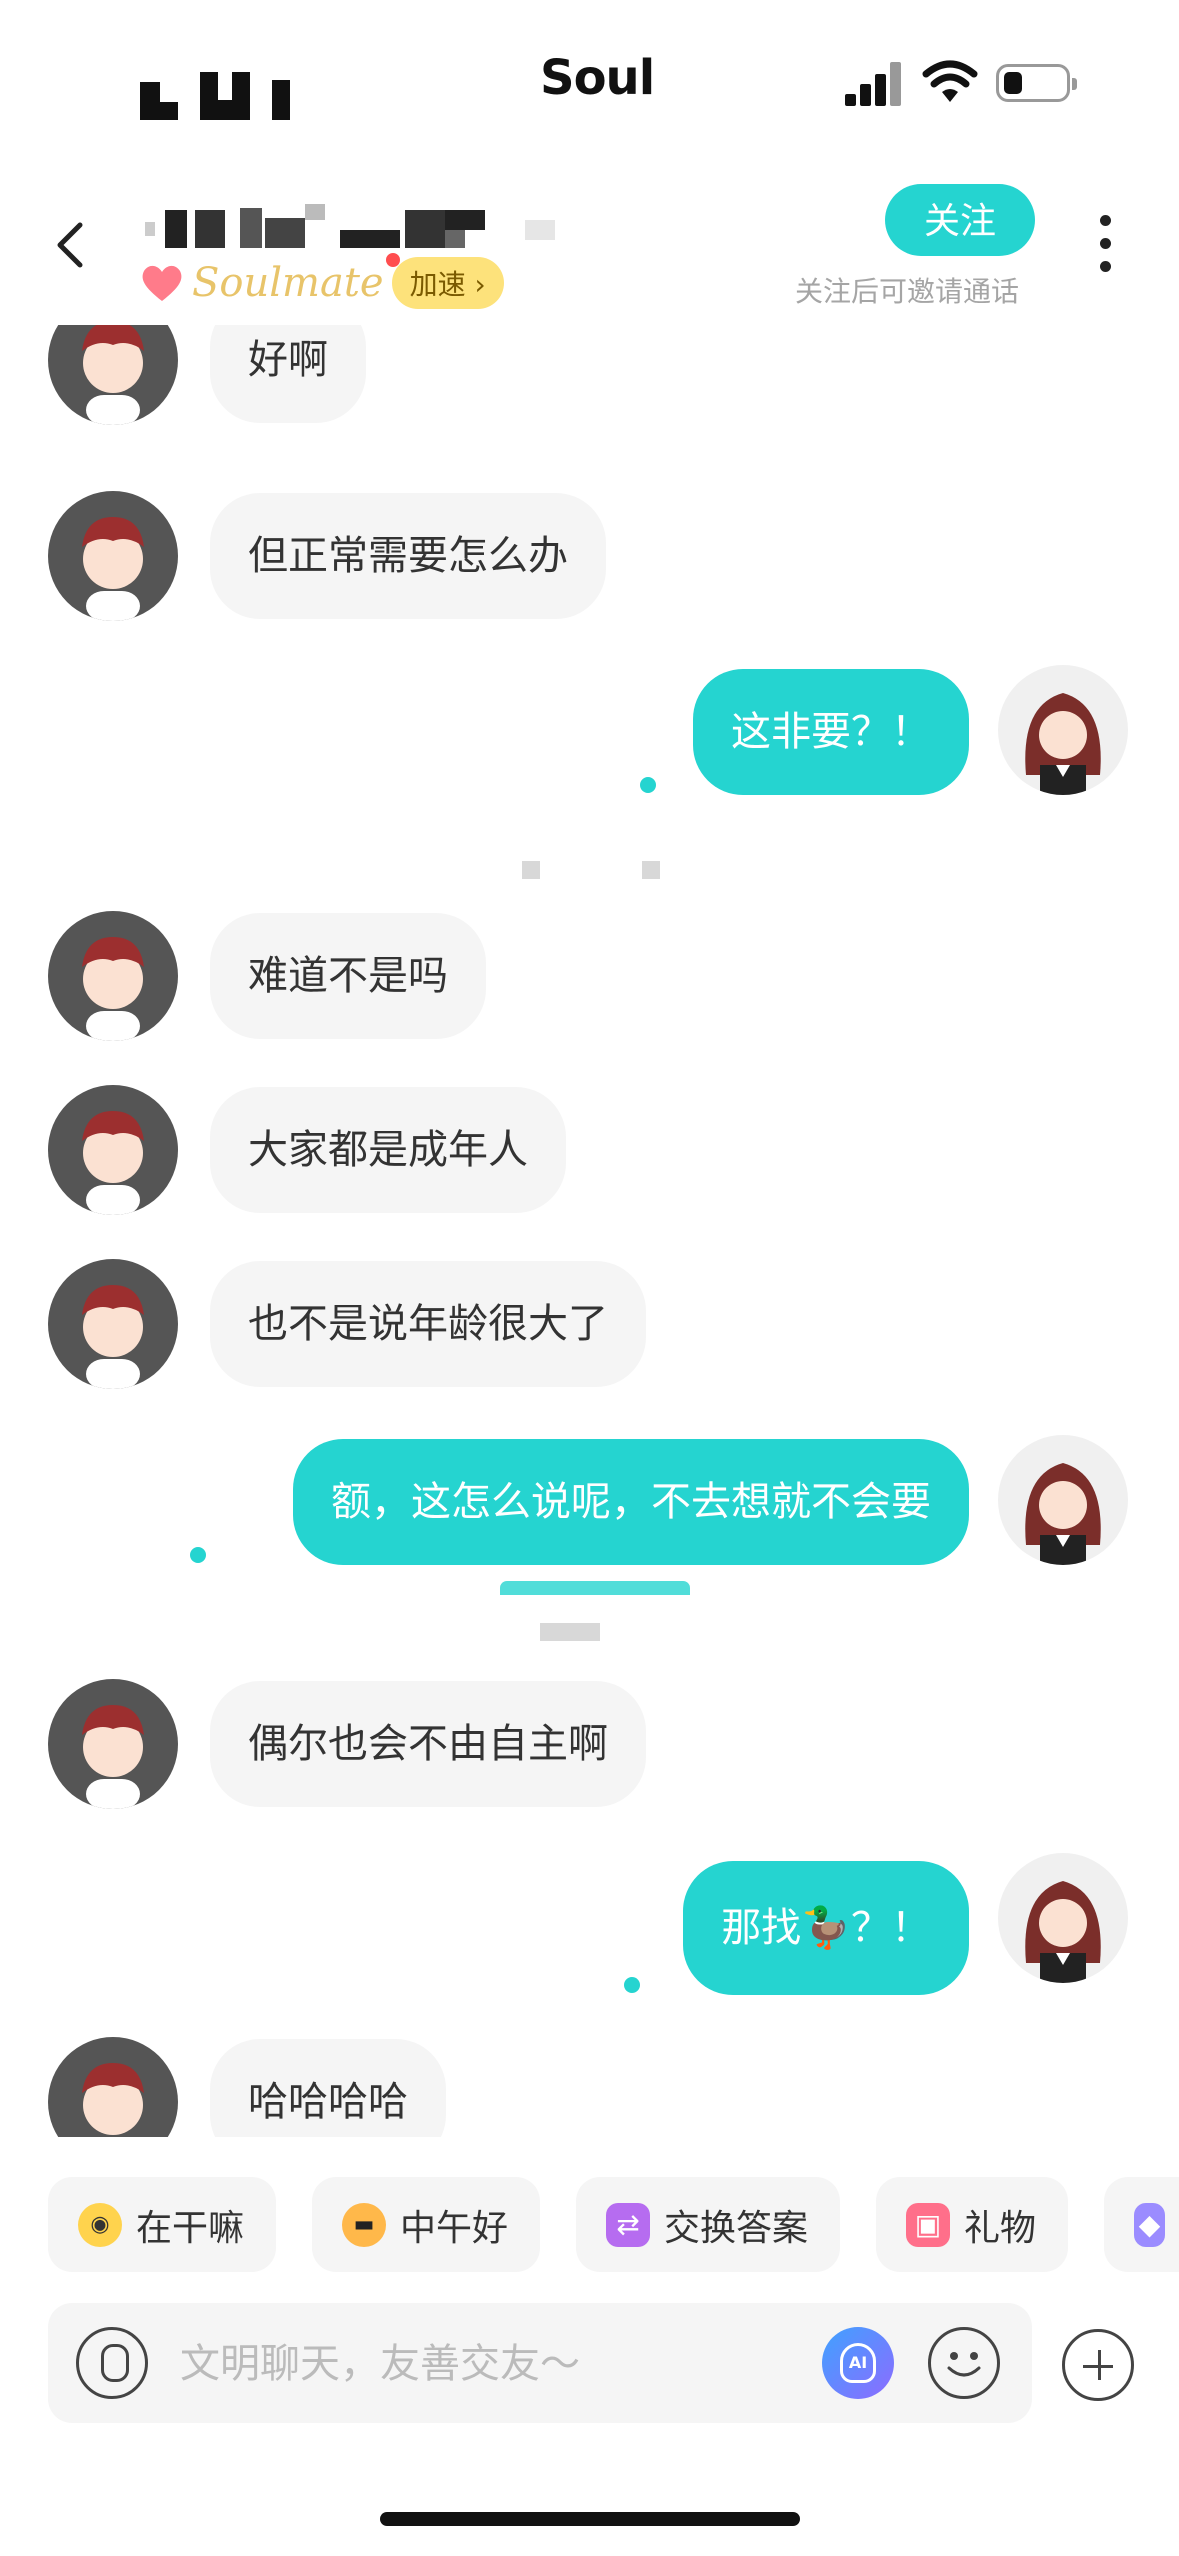  I want to click on sunglasses-emoji-icon: ▬, so click(364, 2224).